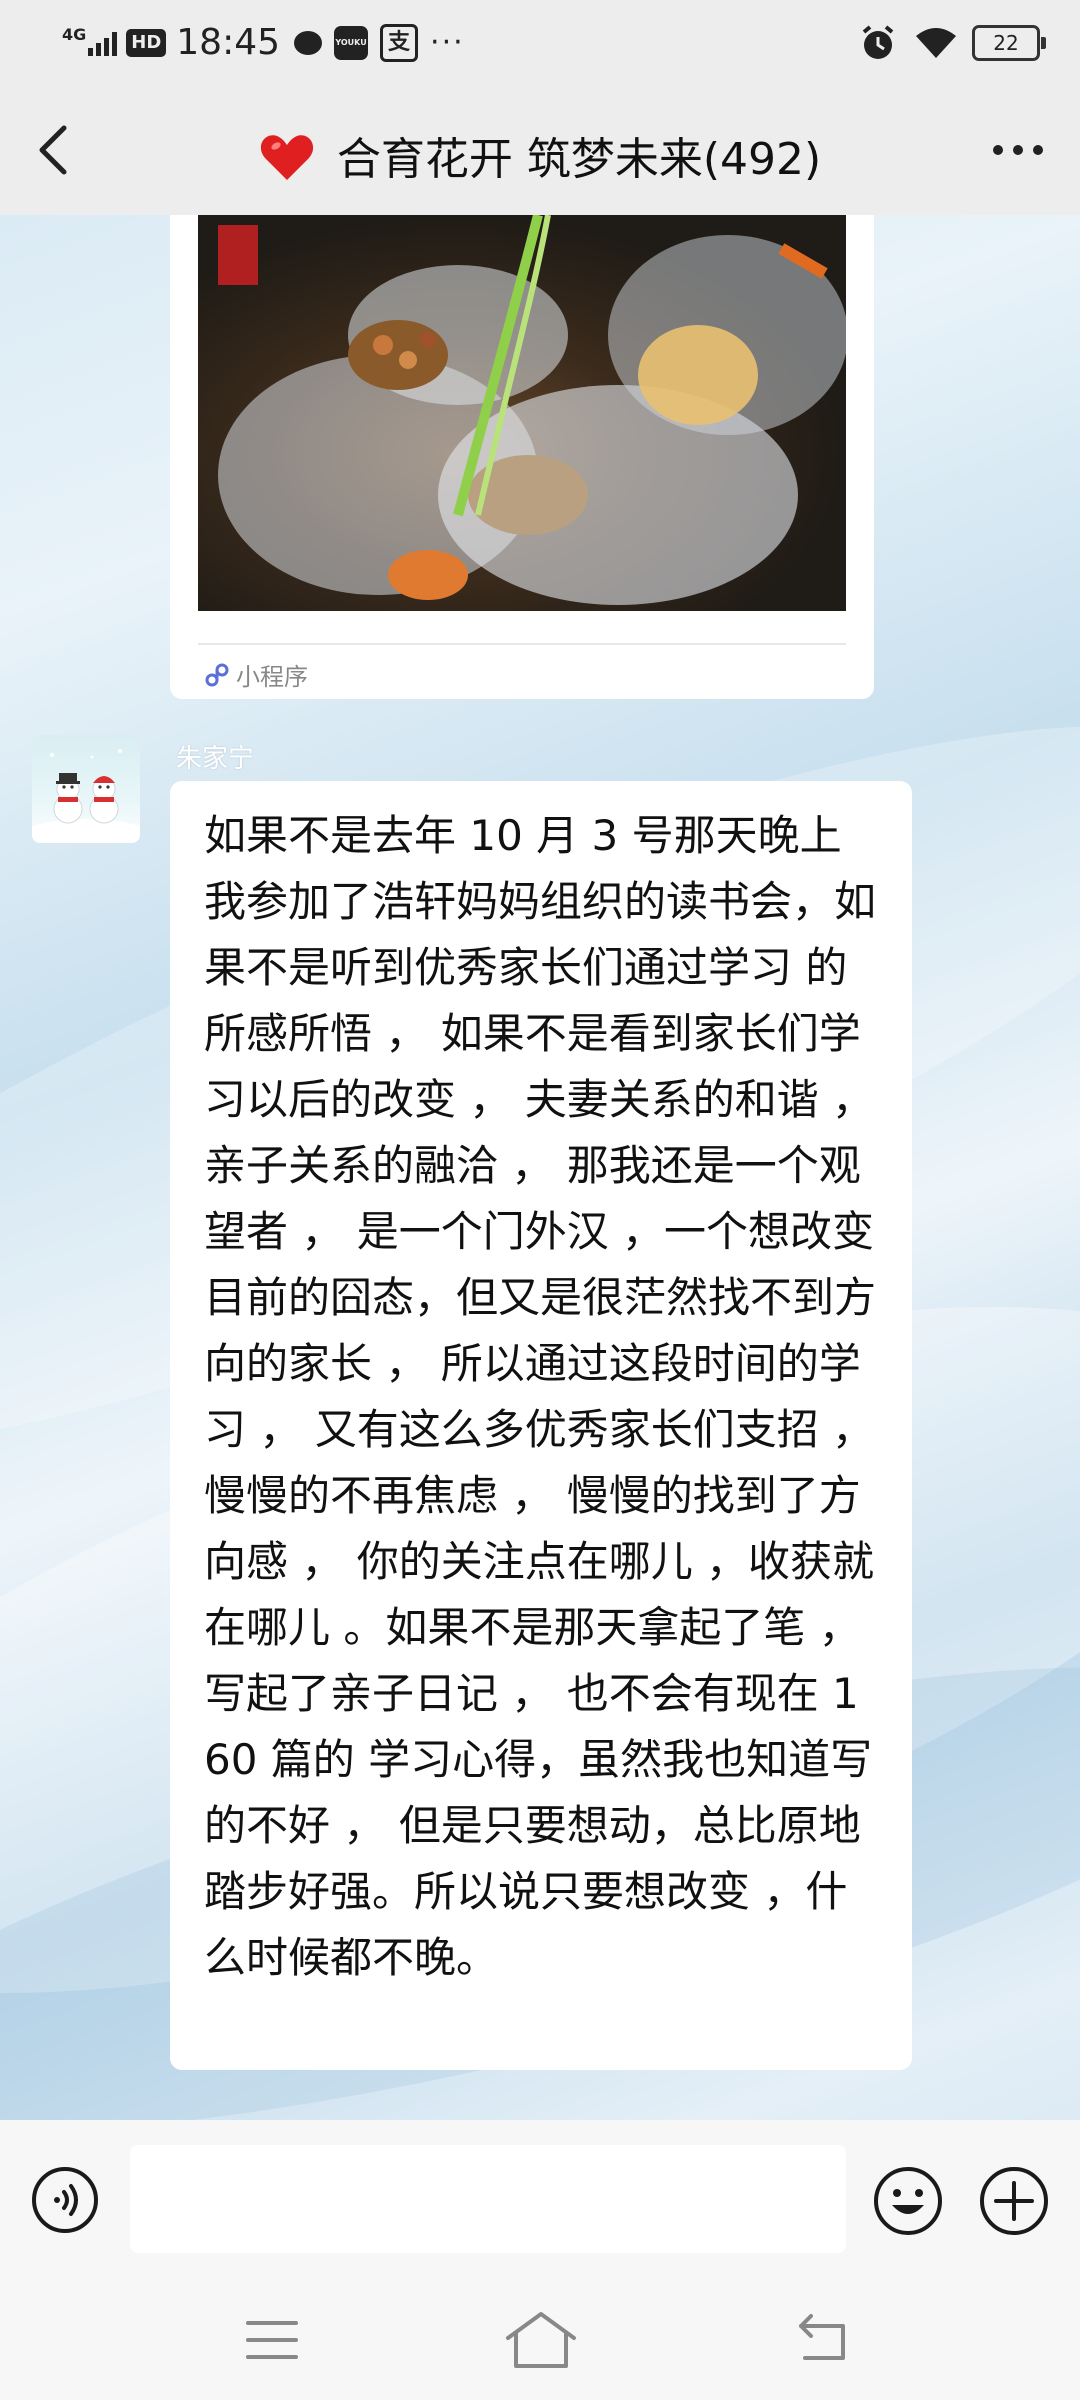 The image size is (1080, 2400). Describe the element at coordinates (540, 42) in the screenshot. I see `status-bar: 4G HD 18:45 YOUKU 支 ··· 22` at that location.